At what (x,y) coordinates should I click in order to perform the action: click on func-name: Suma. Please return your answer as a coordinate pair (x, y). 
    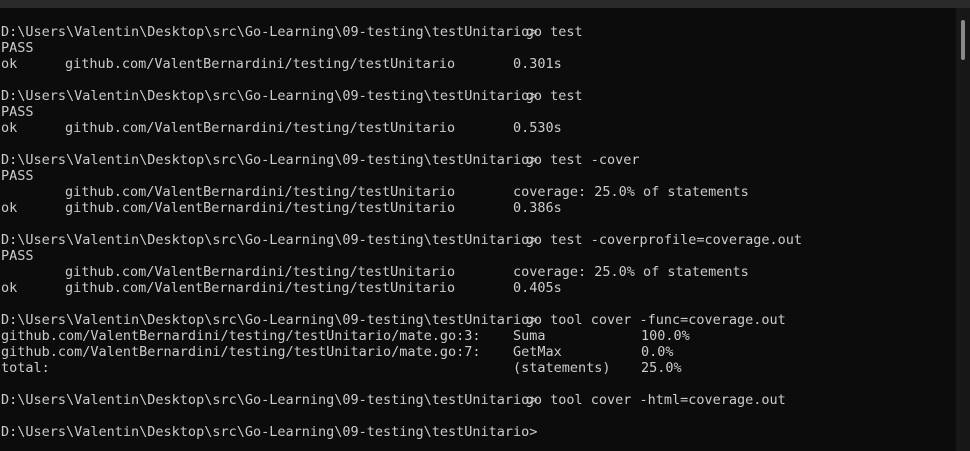
    Looking at the image, I should click on (529, 336).